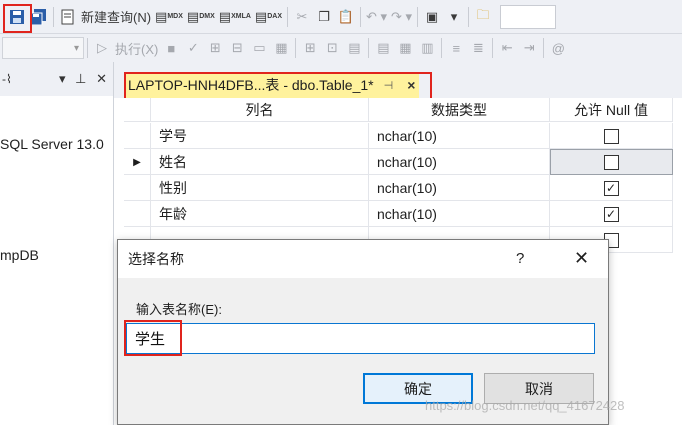  I want to click on dmx-query-icon: ▤ DMX, so click(201, 17).